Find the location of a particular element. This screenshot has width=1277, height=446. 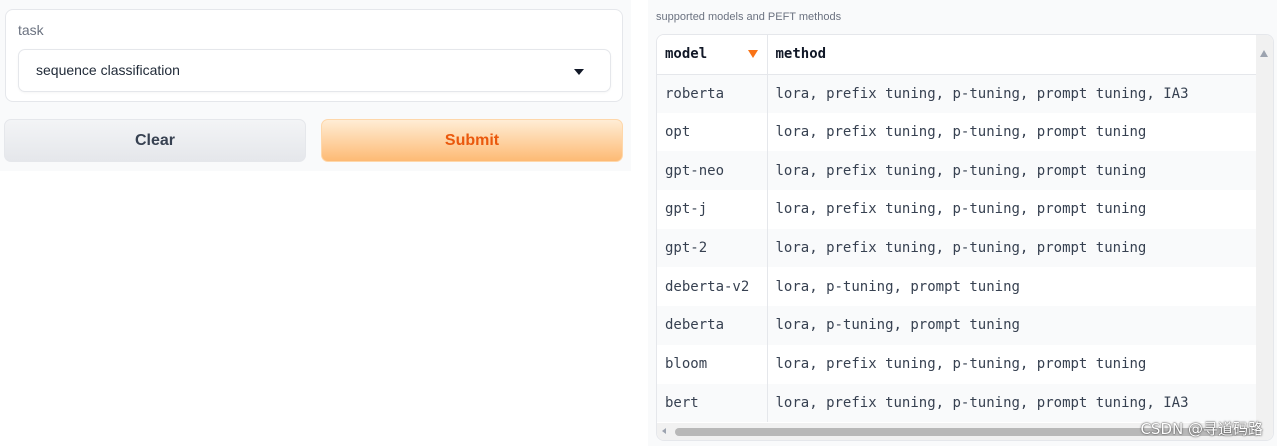

sort-desc-icon is located at coordinates (752, 54).